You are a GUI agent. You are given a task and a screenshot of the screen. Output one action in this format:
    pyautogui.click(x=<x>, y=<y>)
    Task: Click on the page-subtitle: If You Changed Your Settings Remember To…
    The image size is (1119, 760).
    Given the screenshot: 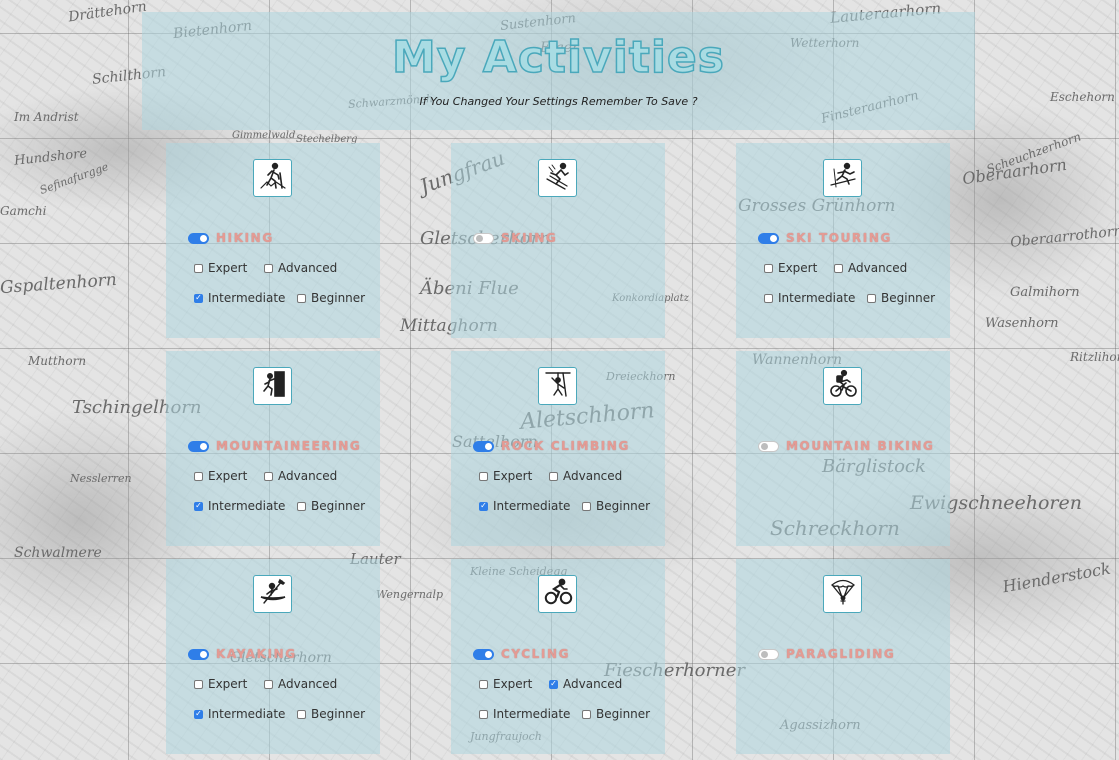 What is the action you would take?
    pyautogui.click(x=558, y=101)
    